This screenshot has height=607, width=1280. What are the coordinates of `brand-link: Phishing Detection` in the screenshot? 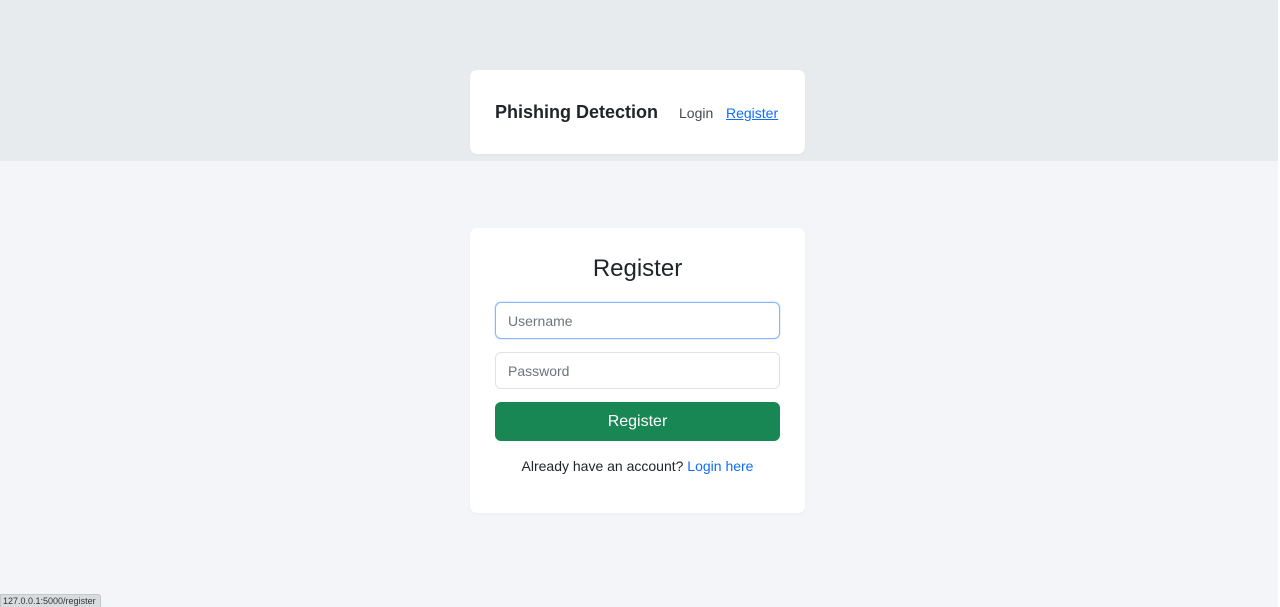 It's located at (576, 112).